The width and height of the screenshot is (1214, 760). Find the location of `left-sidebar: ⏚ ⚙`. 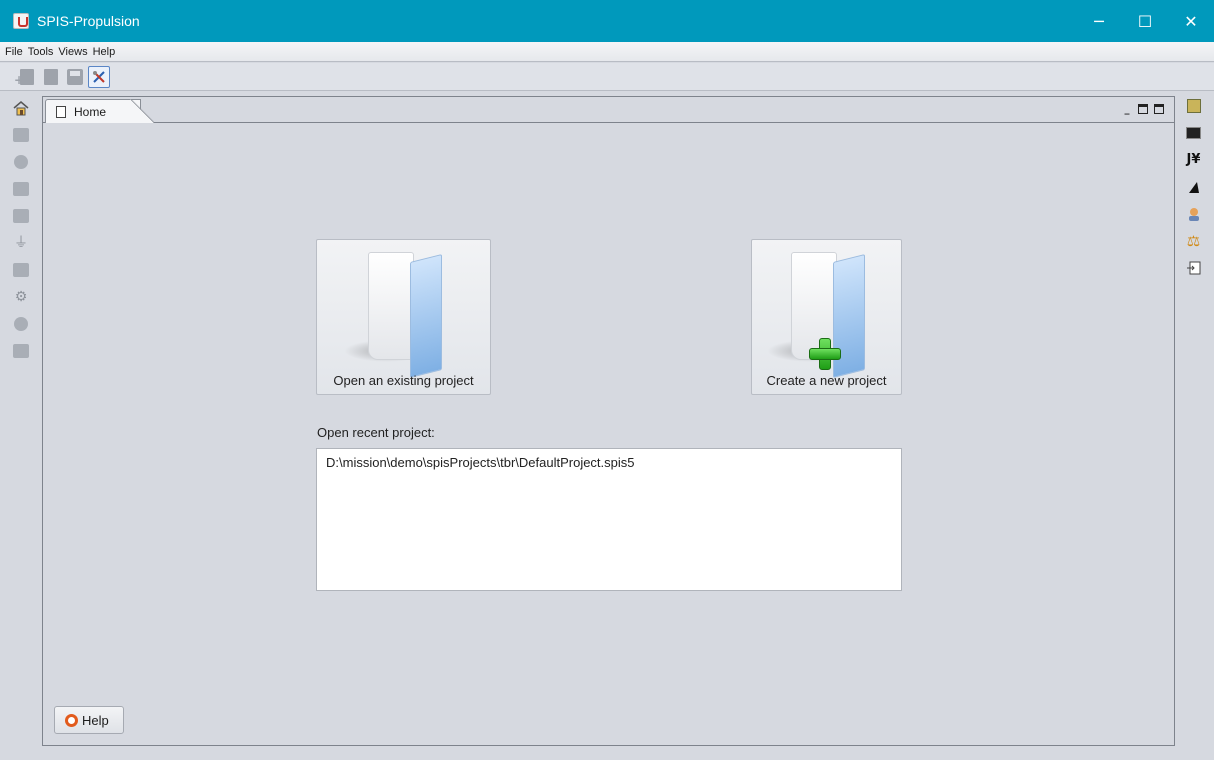

left-sidebar: ⏚ ⚙ is located at coordinates (21, 235).